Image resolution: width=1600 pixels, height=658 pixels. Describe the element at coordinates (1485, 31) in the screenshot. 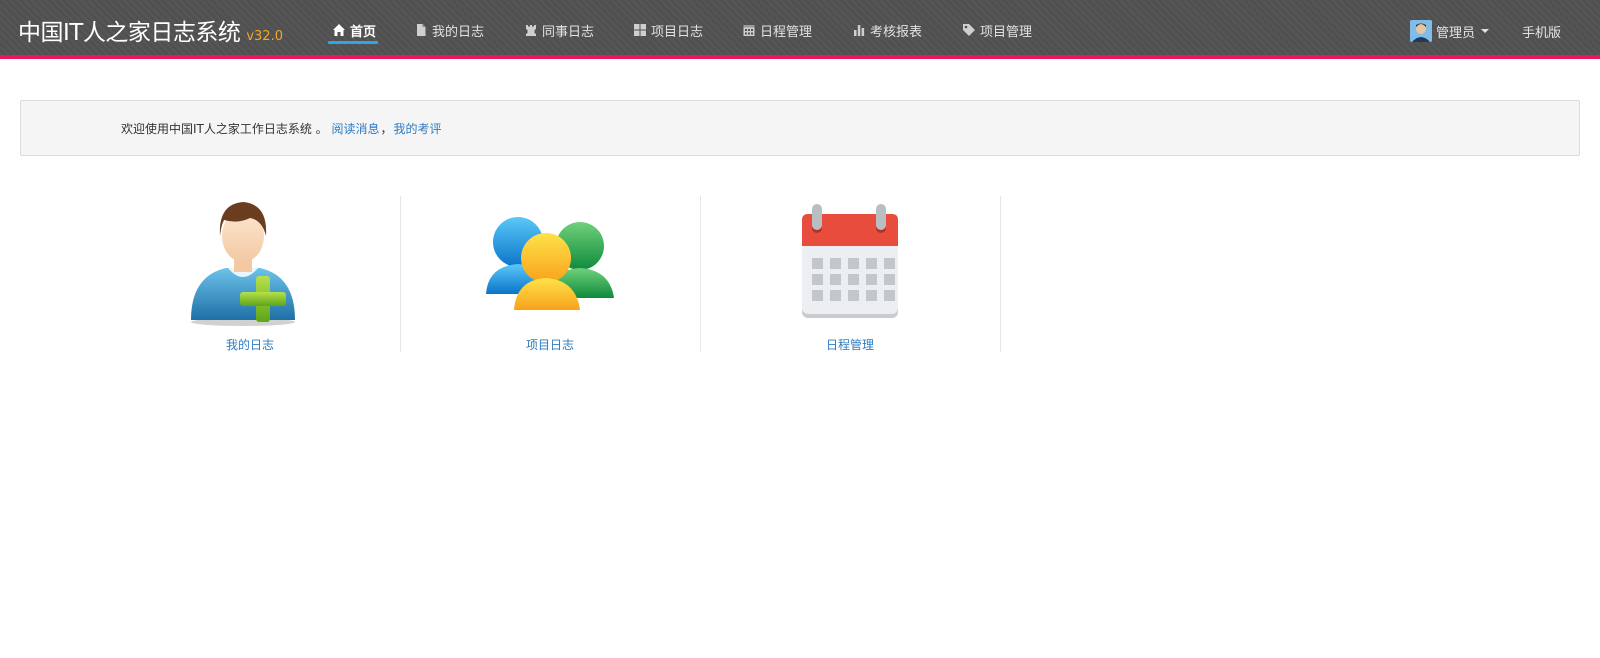

I see `chevron-down-icon` at that location.